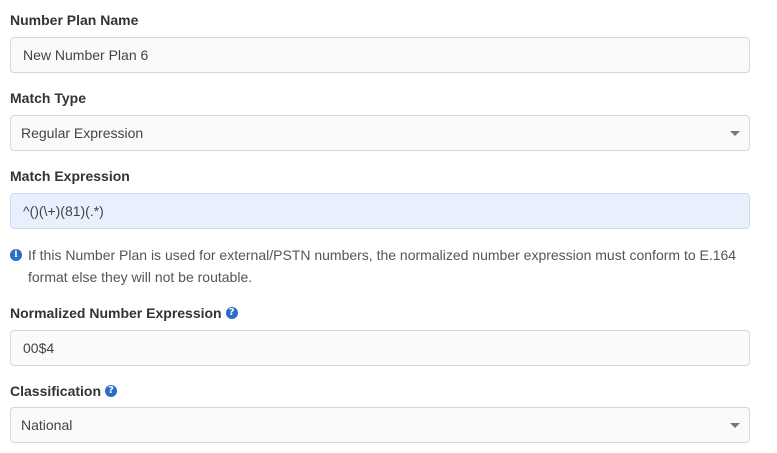 The image size is (777, 453). Describe the element at coordinates (56, 391) in the screenshot. I see `classification-label-text: Classification` at that location.